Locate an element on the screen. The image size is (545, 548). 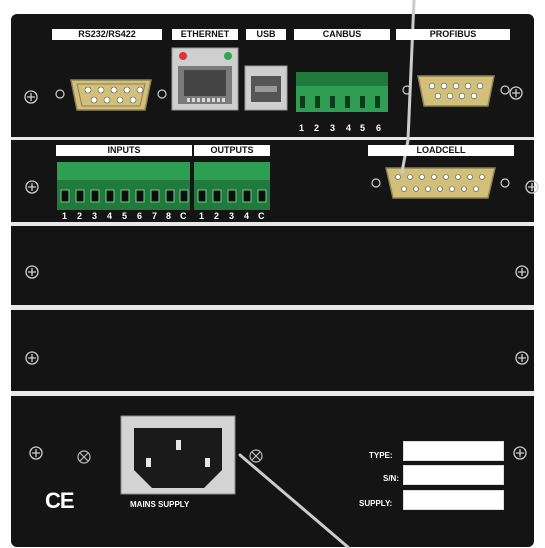
canbus-label: CANBUS is located at coordinates (342, 34).